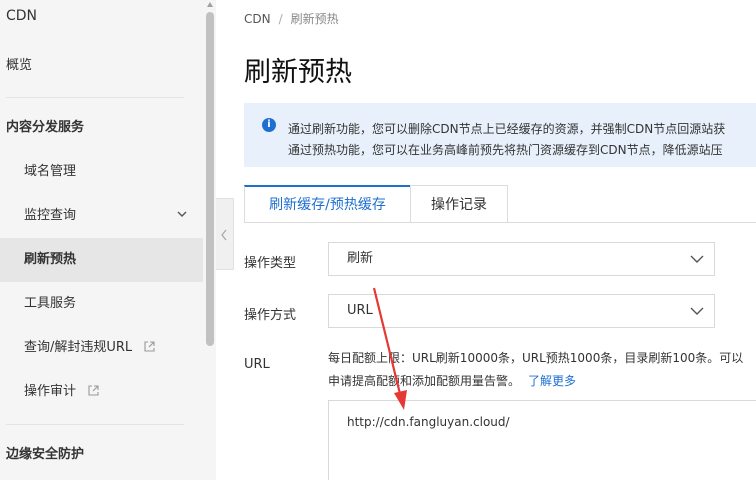 The width and height of the screenshot is (756, 480). What do you see at coordinates (101, 66) in the screenshot?
I see `sidebar-item-overview: 概览` at bounding box center [101, 66].